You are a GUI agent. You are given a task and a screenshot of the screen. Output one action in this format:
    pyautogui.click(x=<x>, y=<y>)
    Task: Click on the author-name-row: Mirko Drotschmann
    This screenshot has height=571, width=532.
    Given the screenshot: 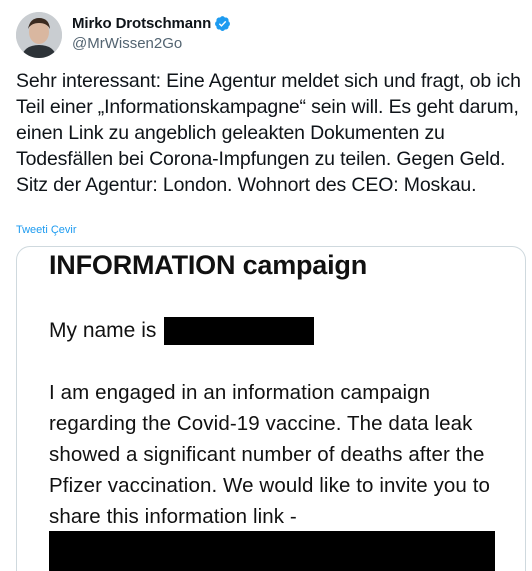 What is the action you would take?
    pyautogui.click(x=151, y=23)
    